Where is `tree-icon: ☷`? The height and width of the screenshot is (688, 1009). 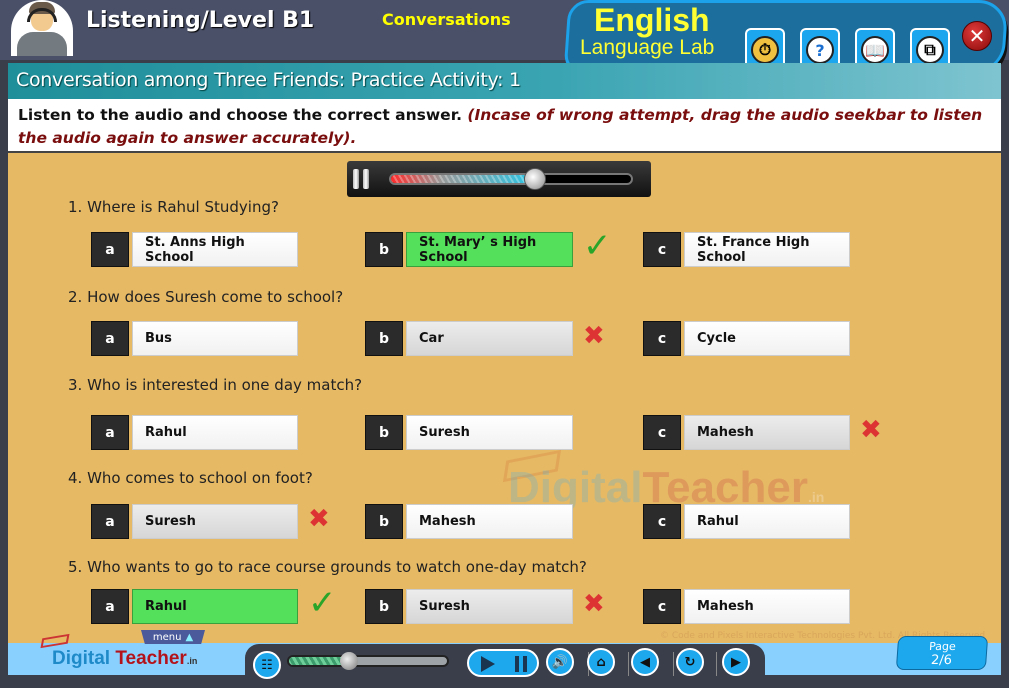 tree-icon: ☷ is located at coordinates (267, 665).